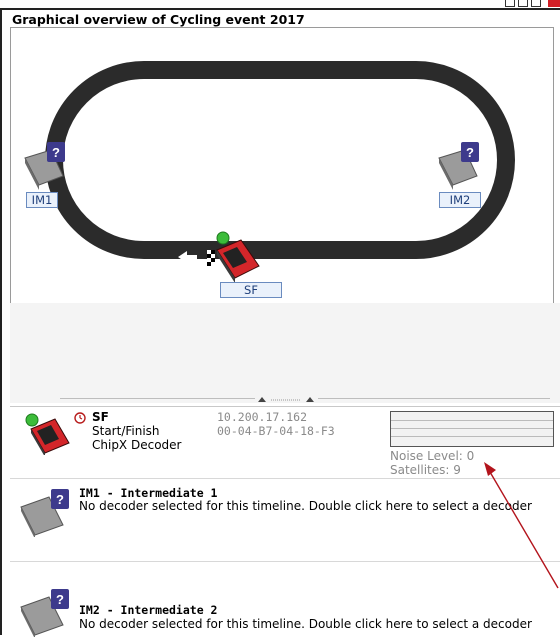 This screenshot has height=637, width=560. I want to click on finish-line-icon, so click(211, 258).